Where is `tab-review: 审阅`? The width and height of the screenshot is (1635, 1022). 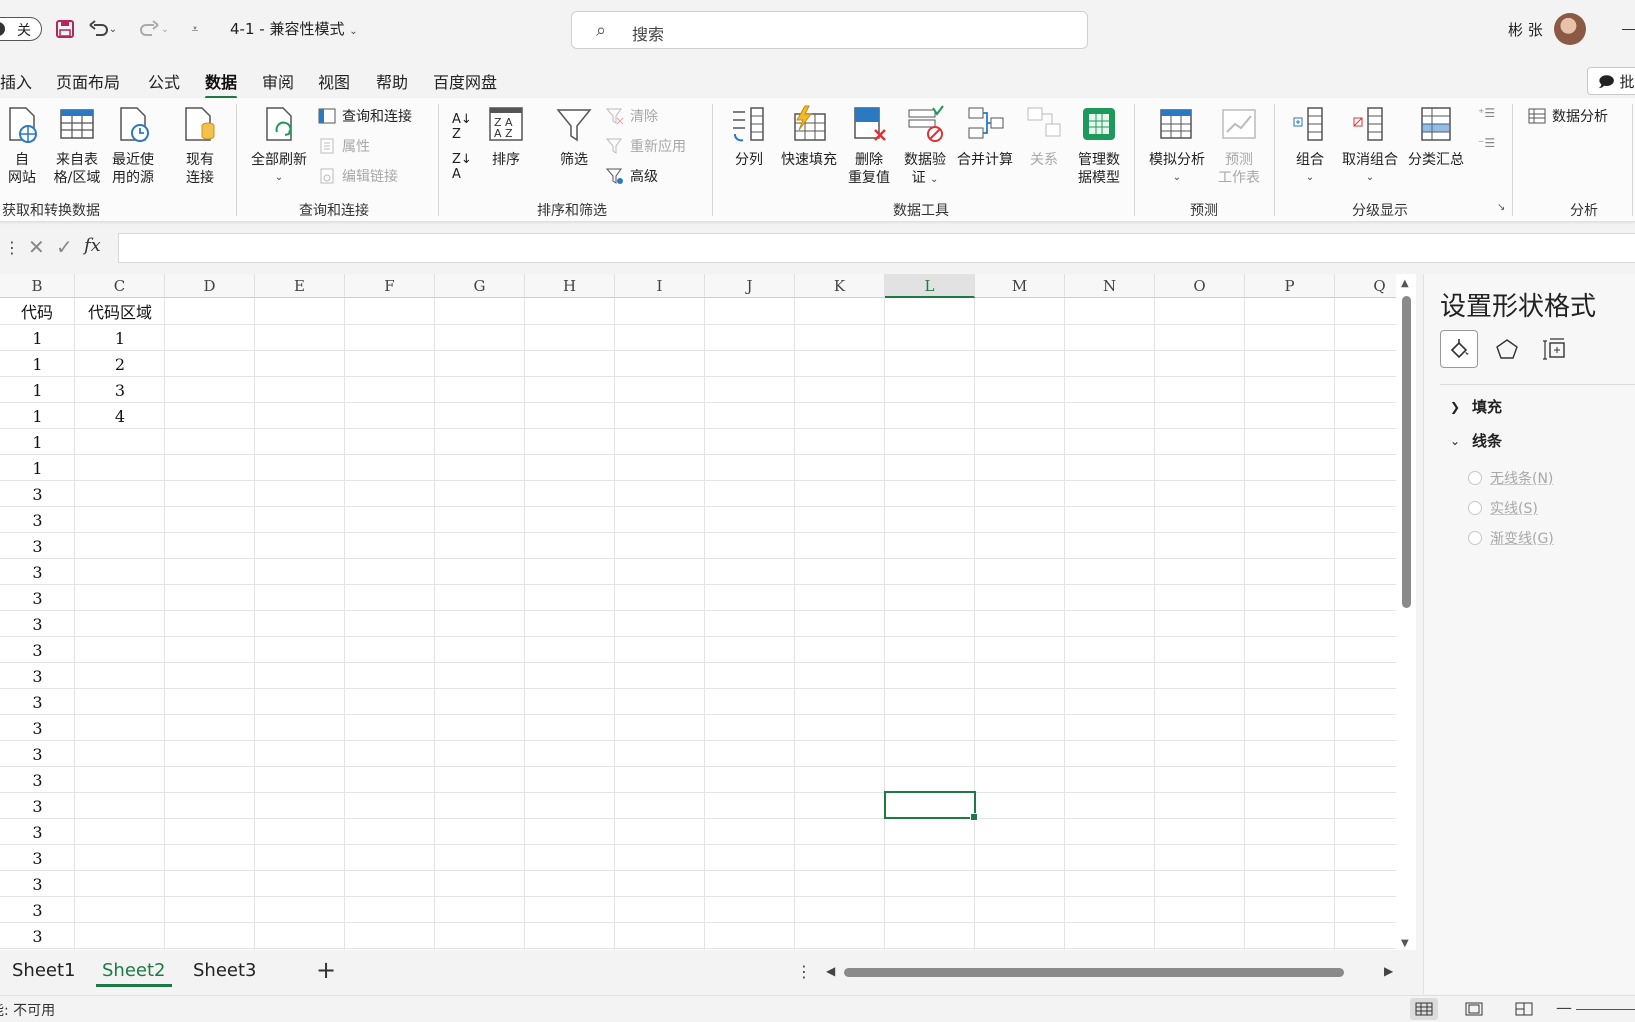
tab-review: 审阅 is located at coordinates (278, 81).